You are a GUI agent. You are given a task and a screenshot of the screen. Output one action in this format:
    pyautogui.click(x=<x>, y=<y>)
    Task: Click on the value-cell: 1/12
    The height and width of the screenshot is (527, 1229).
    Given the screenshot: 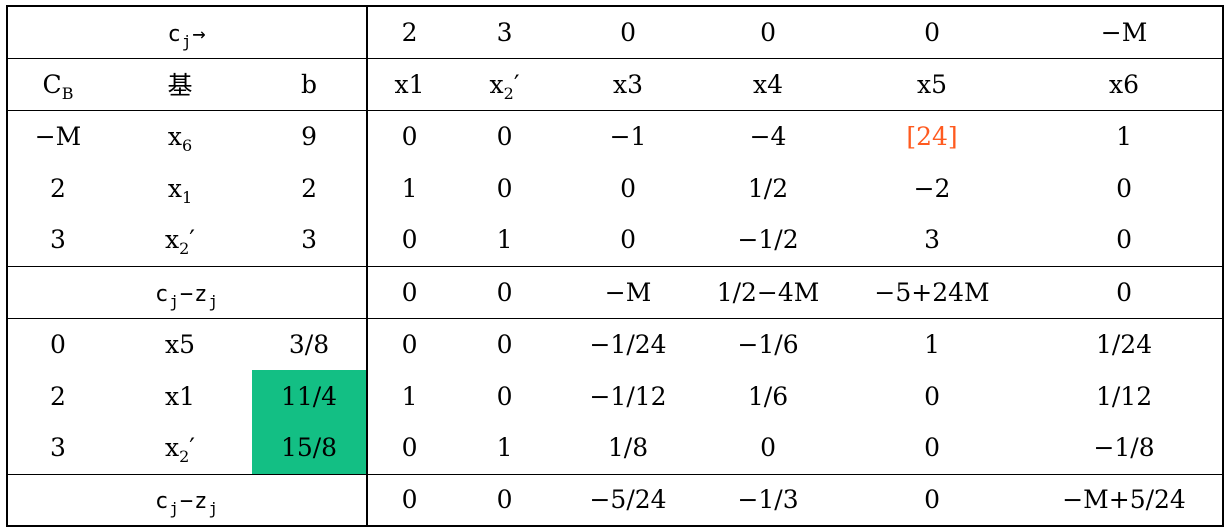 What is the action you would take?
    pyautogui.click(x=1124, y=396)
    